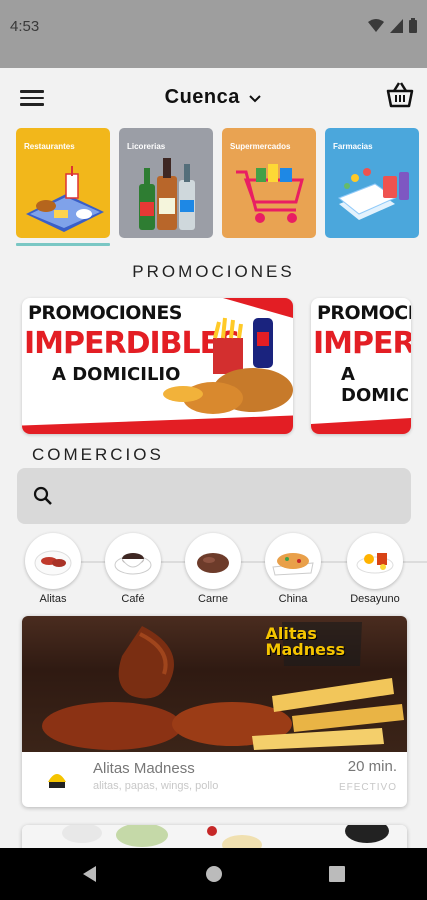  What do you see at coordinates (53, 599) in the screenshot?
I see `food-category-label: Alitas` at bounding box center [53, 599].